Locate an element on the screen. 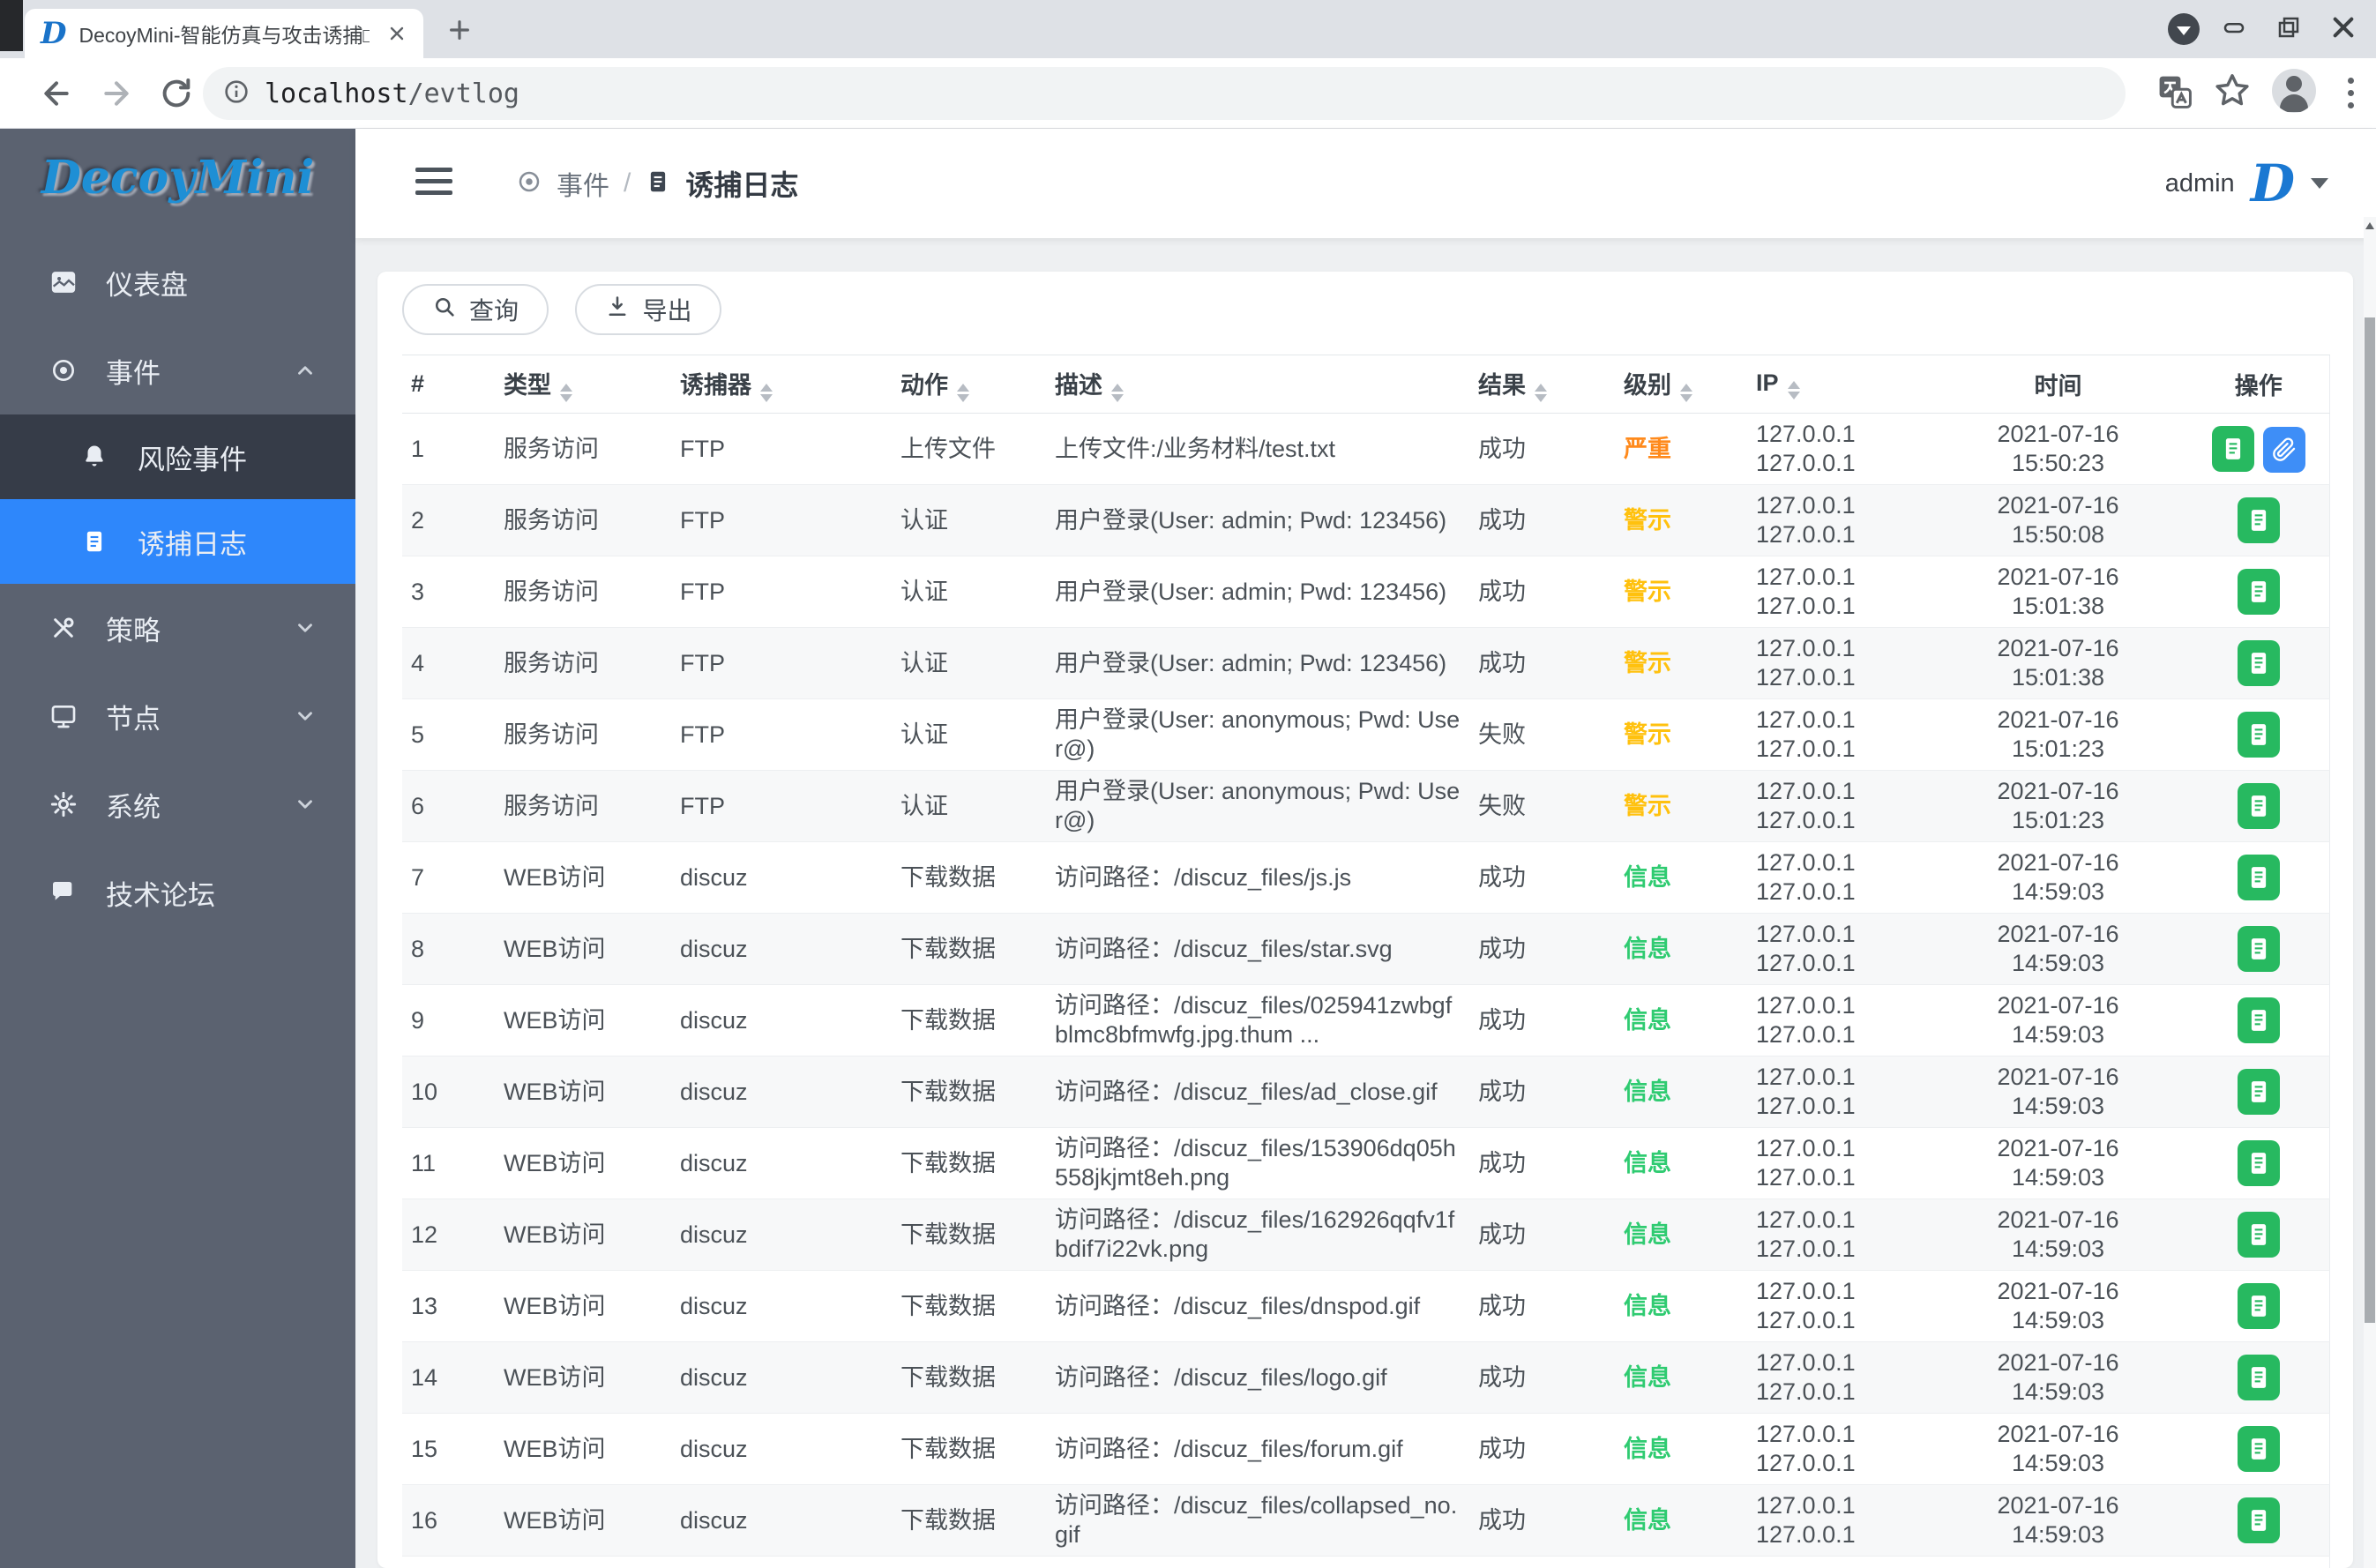 Image resolution: width=2376 pixels, height=1568 pixels. page-header: 事件 / 诱捕日志 admin D is located at coordinates (1365, 183).